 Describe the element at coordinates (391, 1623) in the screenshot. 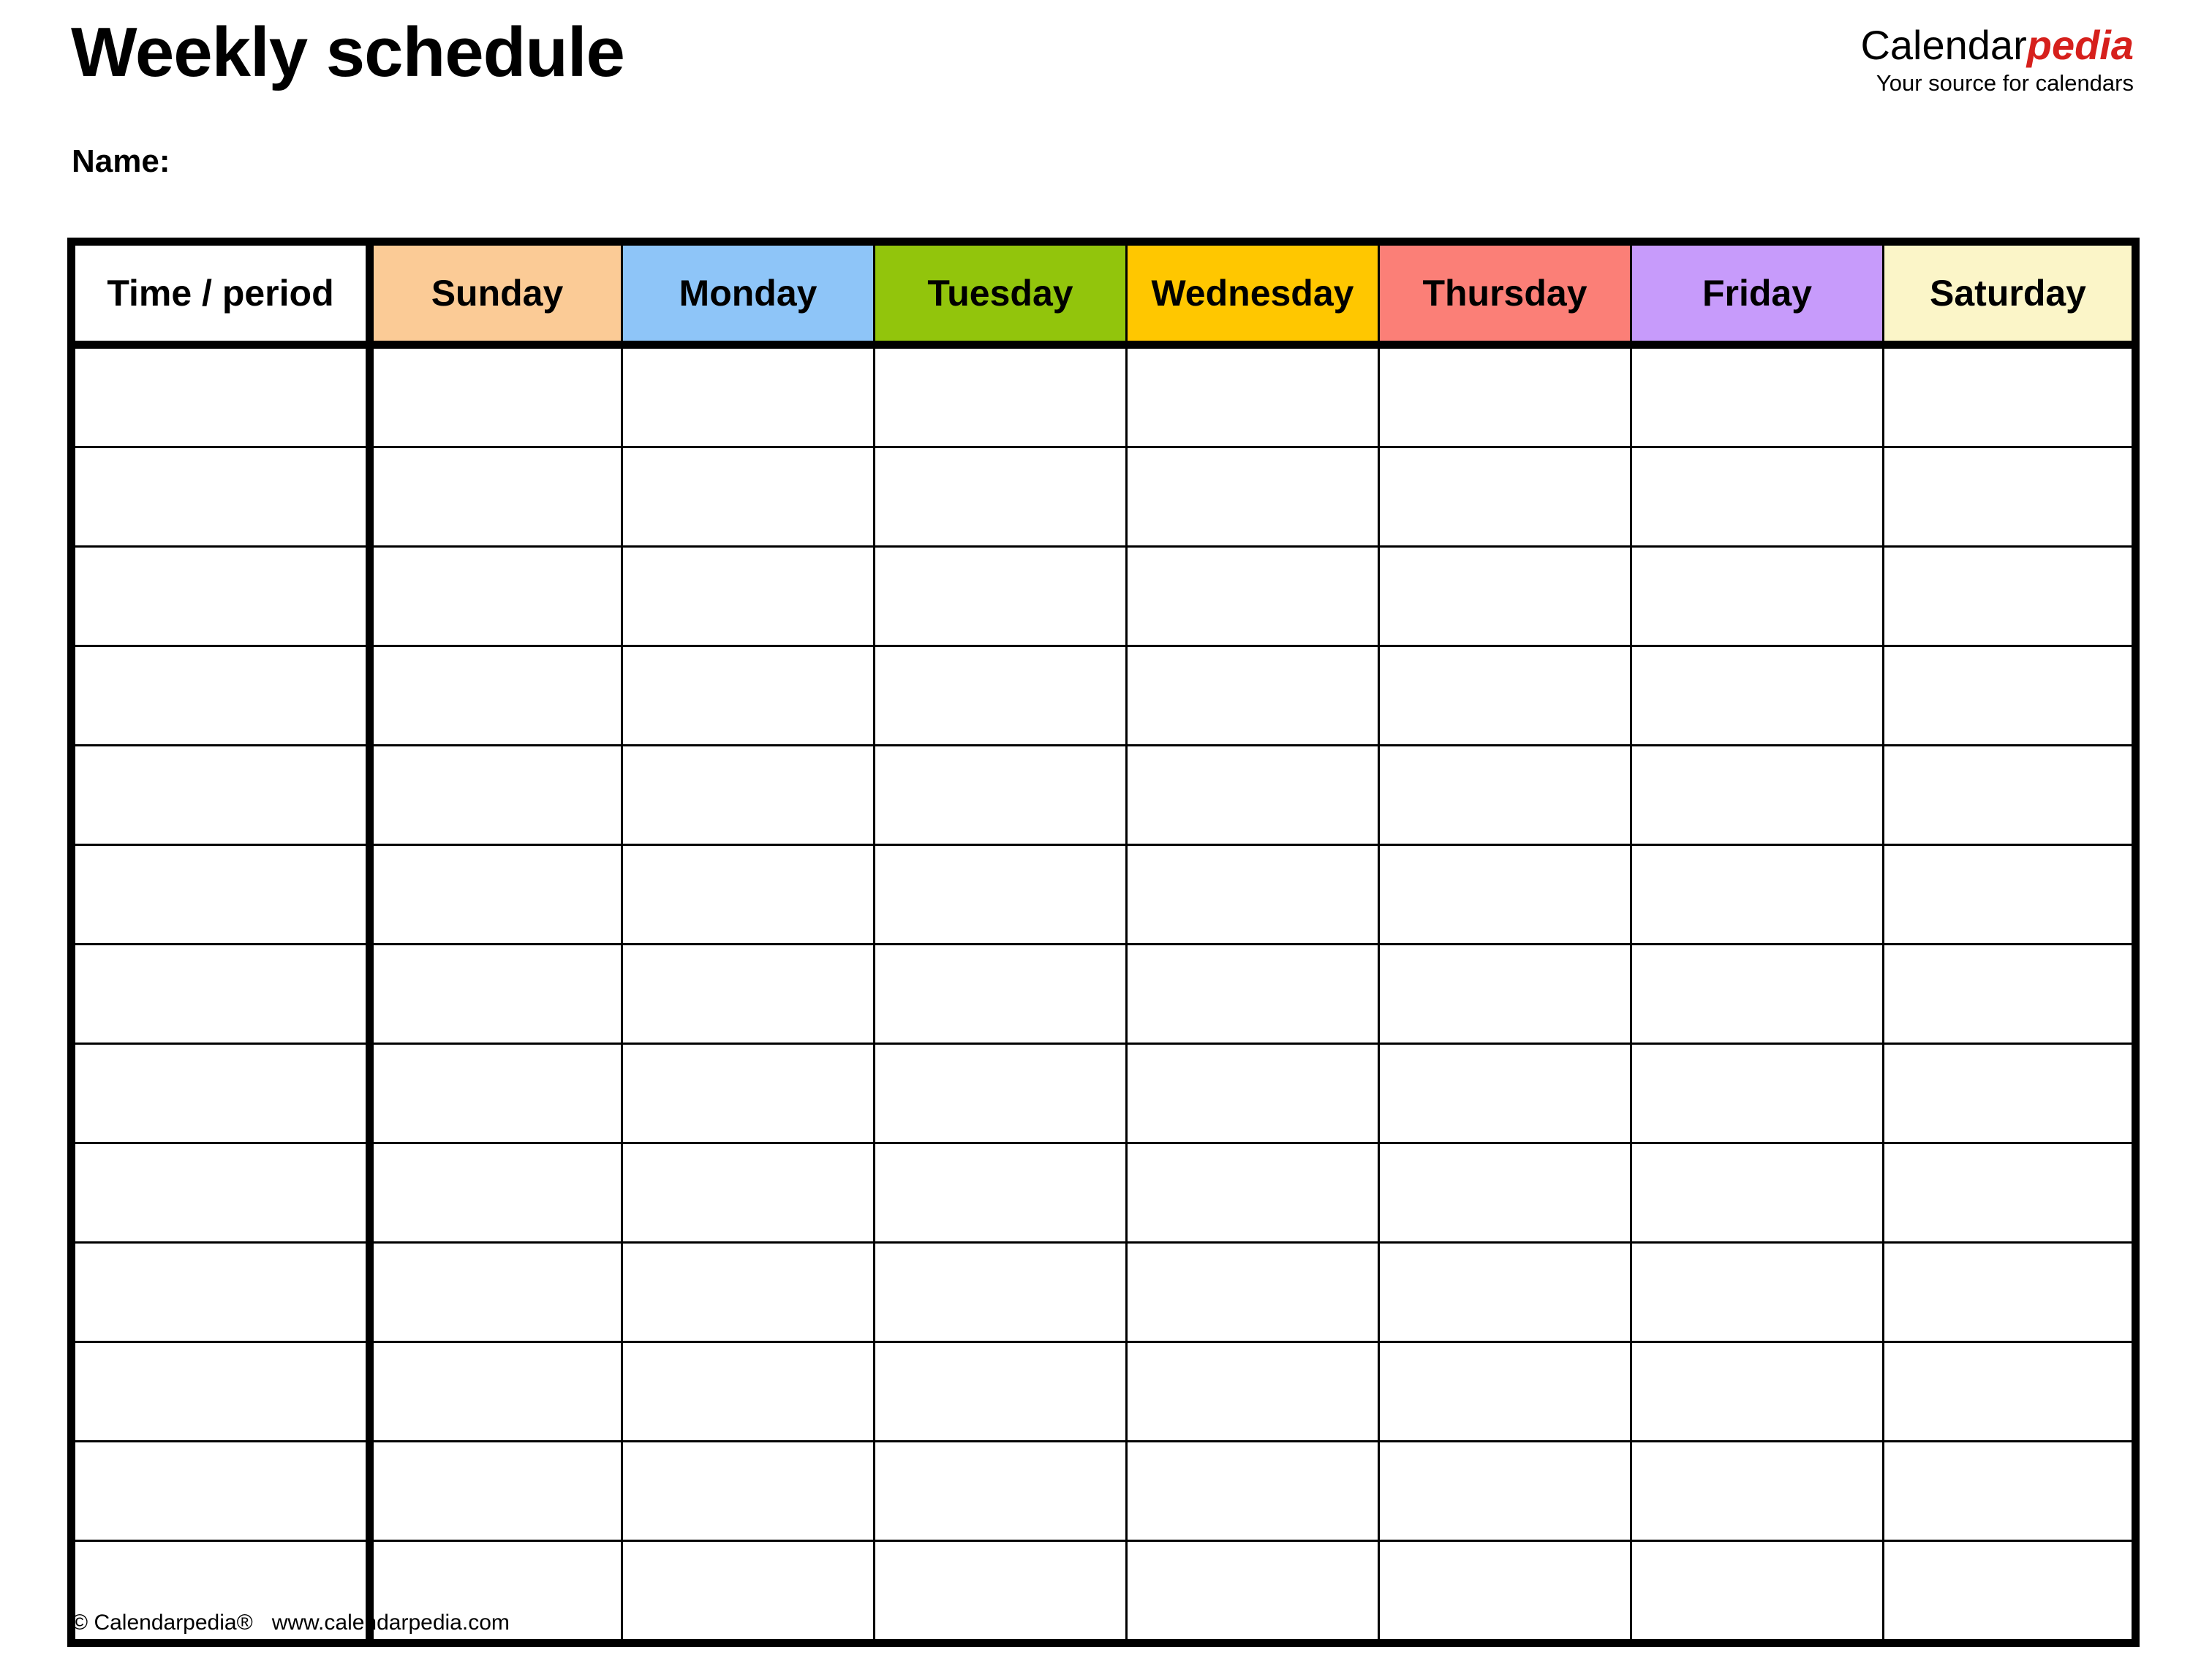

I see `footer-url: www.calendarpedia.com` at that location.